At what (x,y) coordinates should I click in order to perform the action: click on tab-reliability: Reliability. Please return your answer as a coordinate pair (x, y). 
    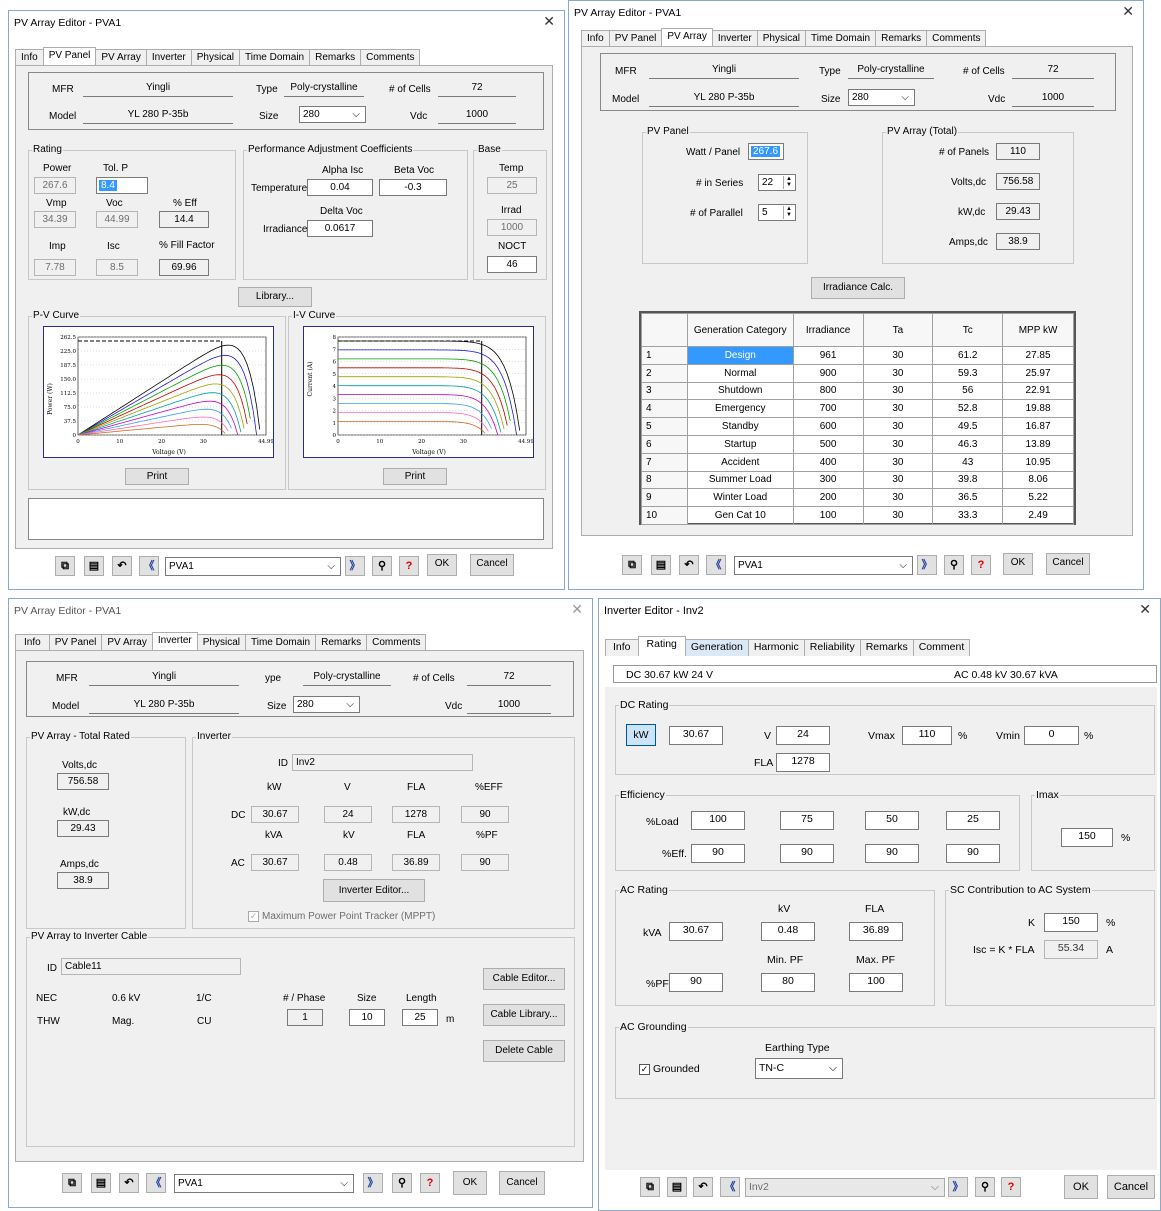
    Looking at the image, I should click on (832, 647).